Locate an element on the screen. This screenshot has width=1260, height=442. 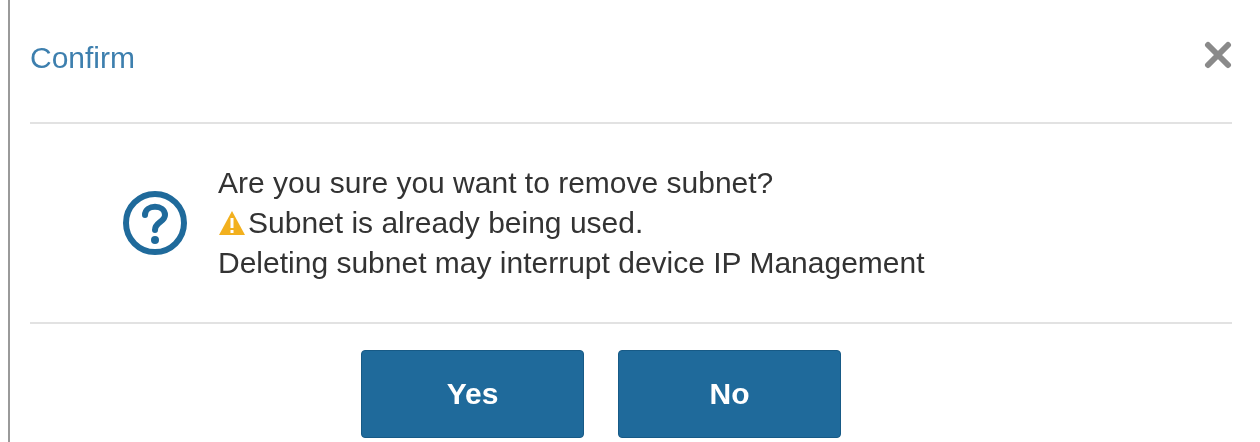
warning-icon is located at coordinates (232, 223).